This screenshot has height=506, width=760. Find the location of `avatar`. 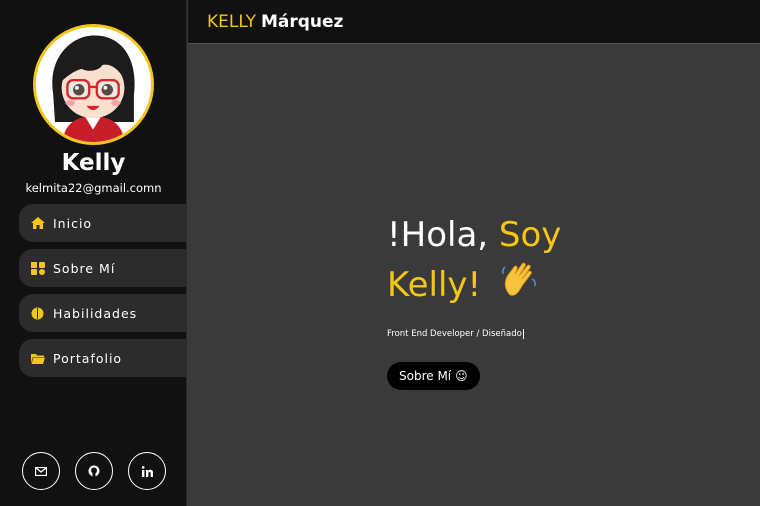

avatar is located at coordinates (93, 84).